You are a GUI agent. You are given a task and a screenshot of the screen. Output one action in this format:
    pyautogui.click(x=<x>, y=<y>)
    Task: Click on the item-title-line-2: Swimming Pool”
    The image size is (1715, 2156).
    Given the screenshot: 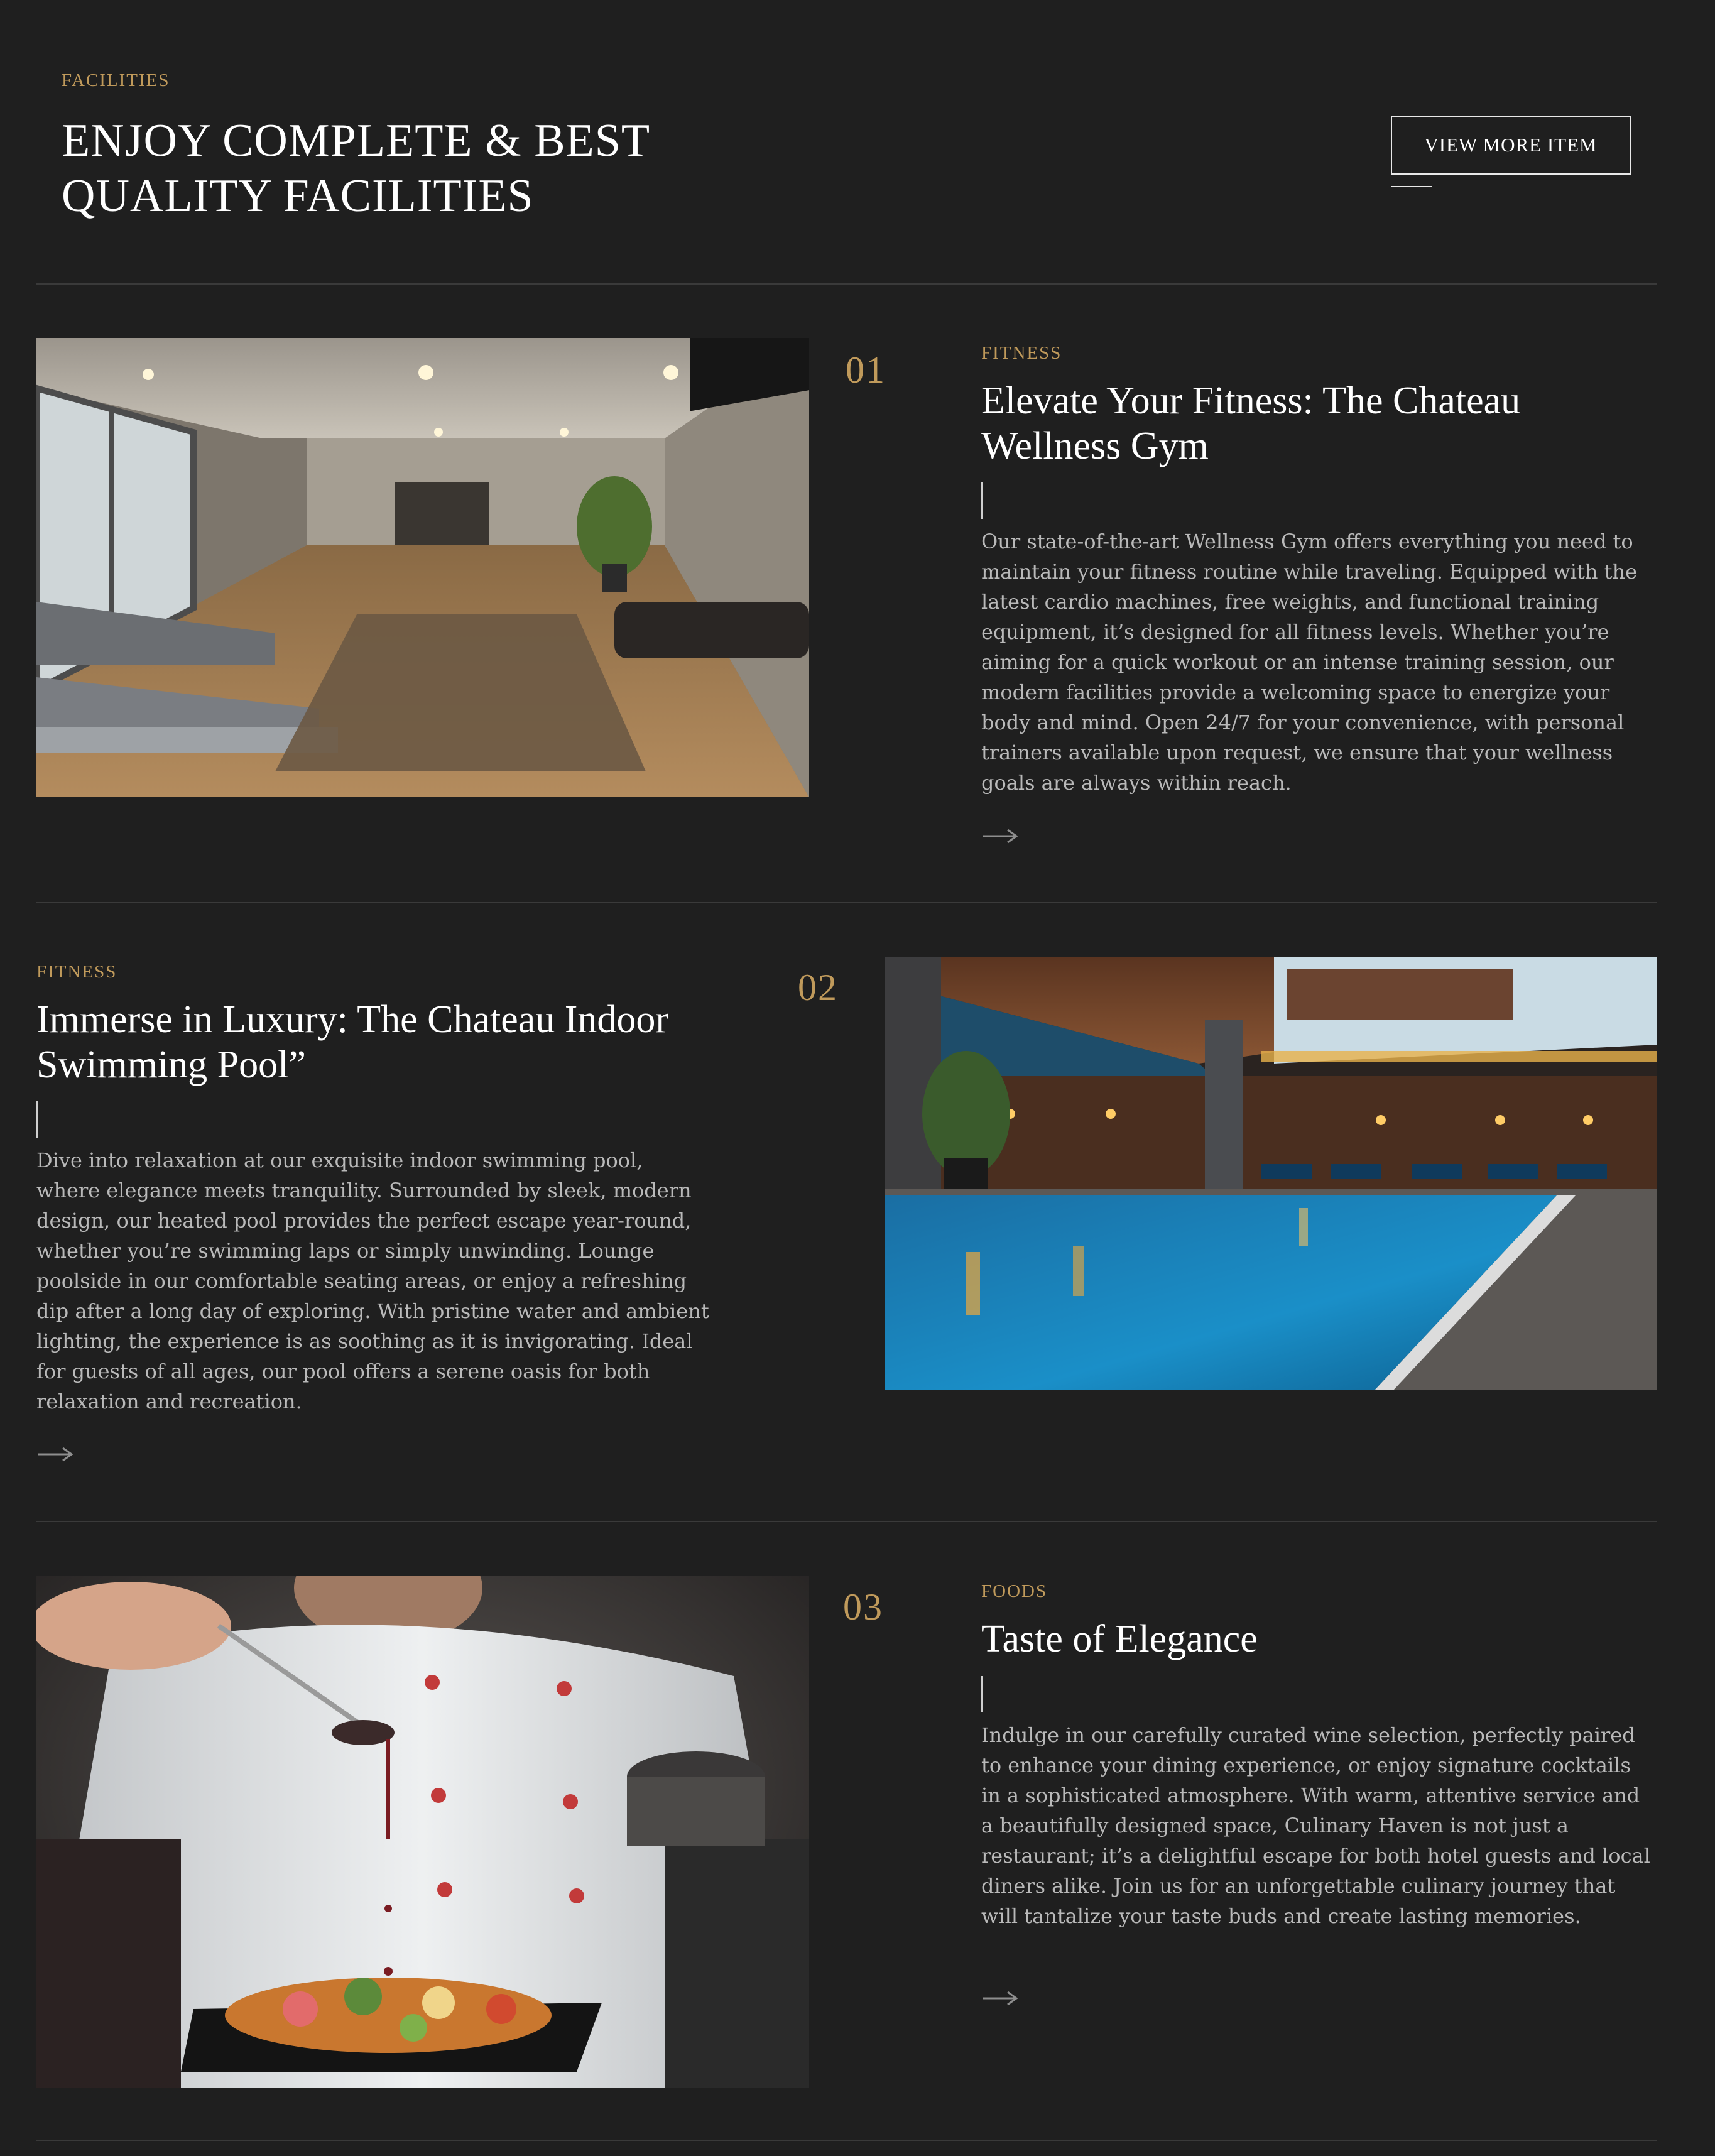 What is the action you would take?
    pyautogui.click(x=171, y=1064)
    